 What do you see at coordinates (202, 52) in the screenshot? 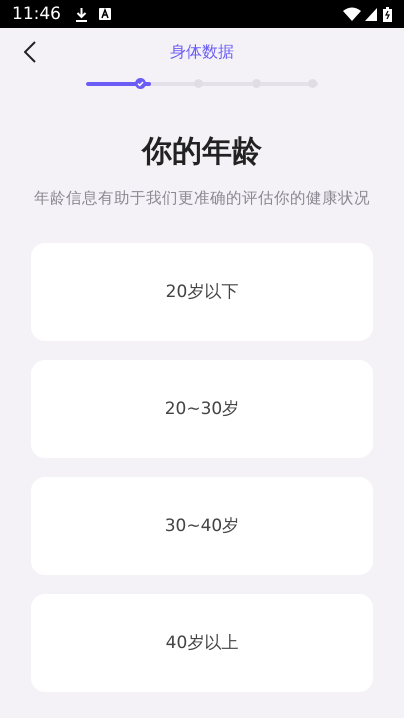
I see `page-title: 身体数据` at bounding box center [202, 52].